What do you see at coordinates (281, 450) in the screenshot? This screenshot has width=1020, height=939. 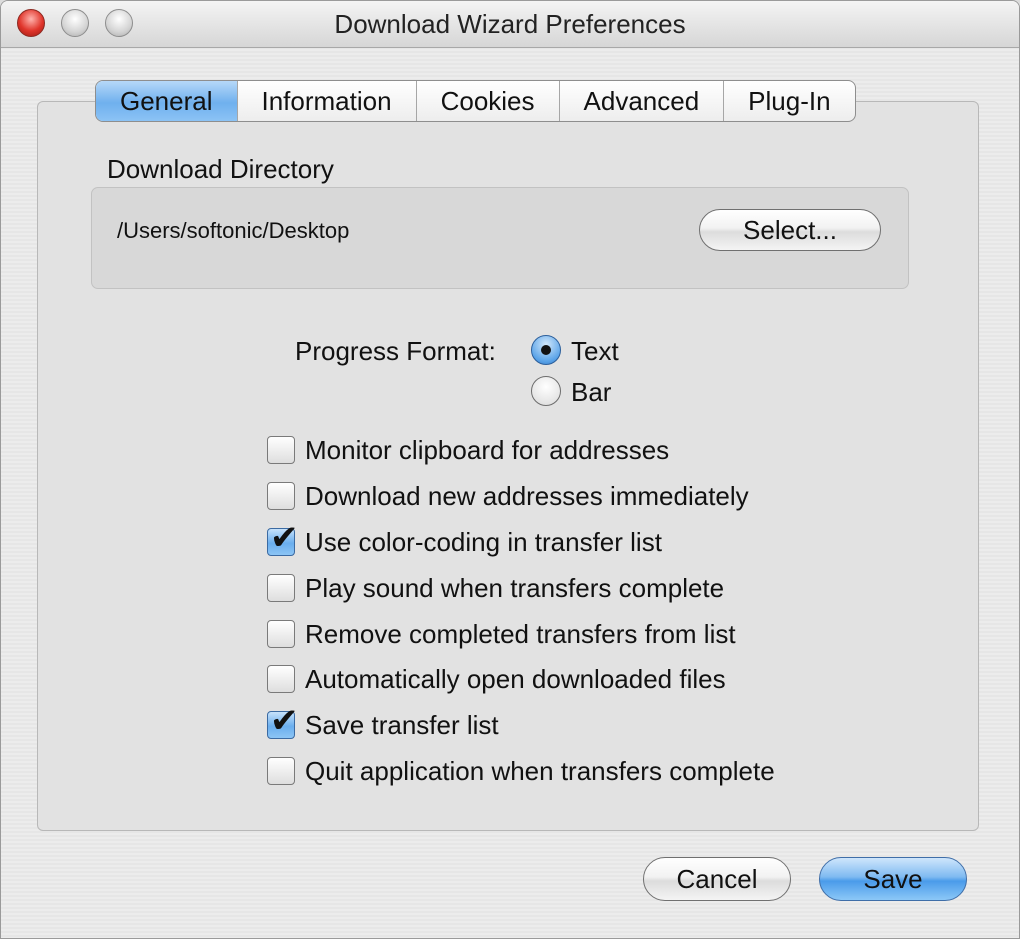 I see `option-monitor-clipboard-checkbox` at bounding box center [281, 450].